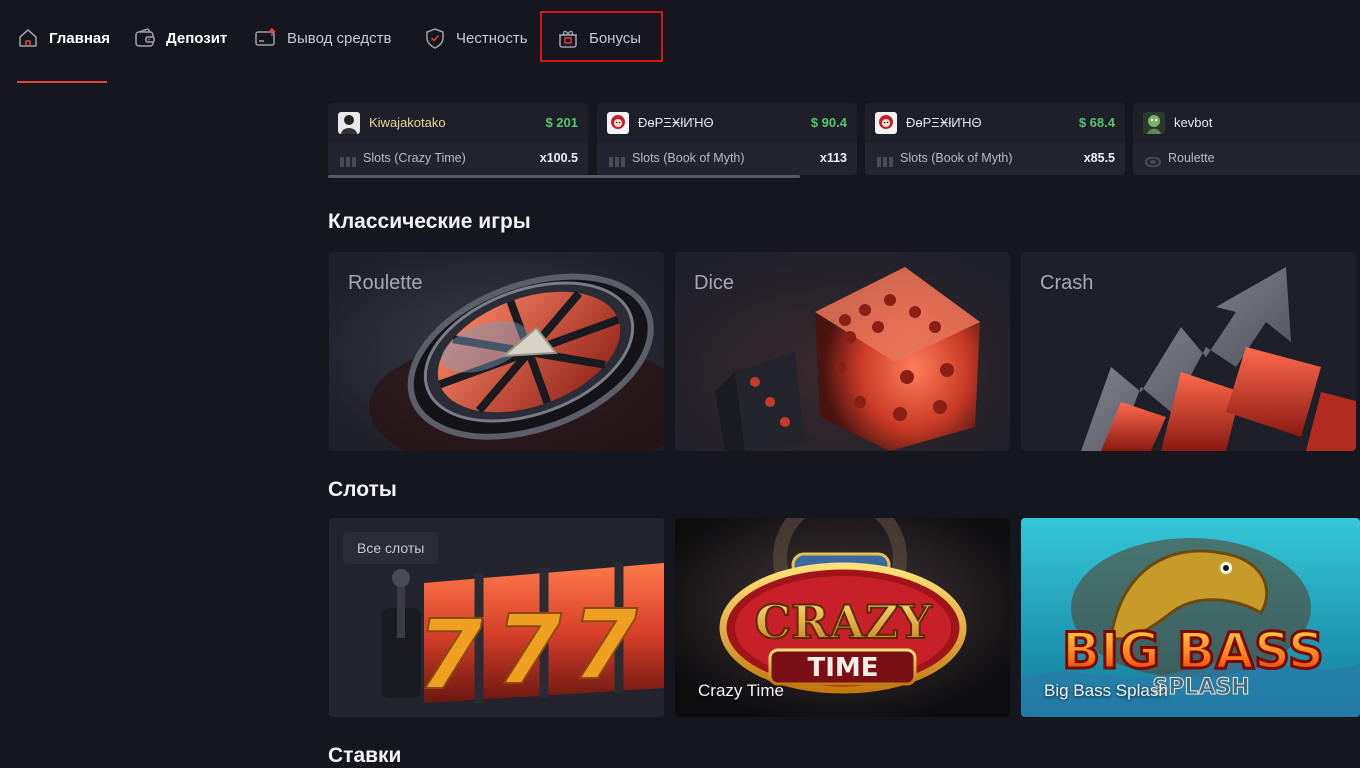 The height and width of the screenshot is (768, 1360). I want to click on nav-item-deposit: Депозит, so click(180, 38).